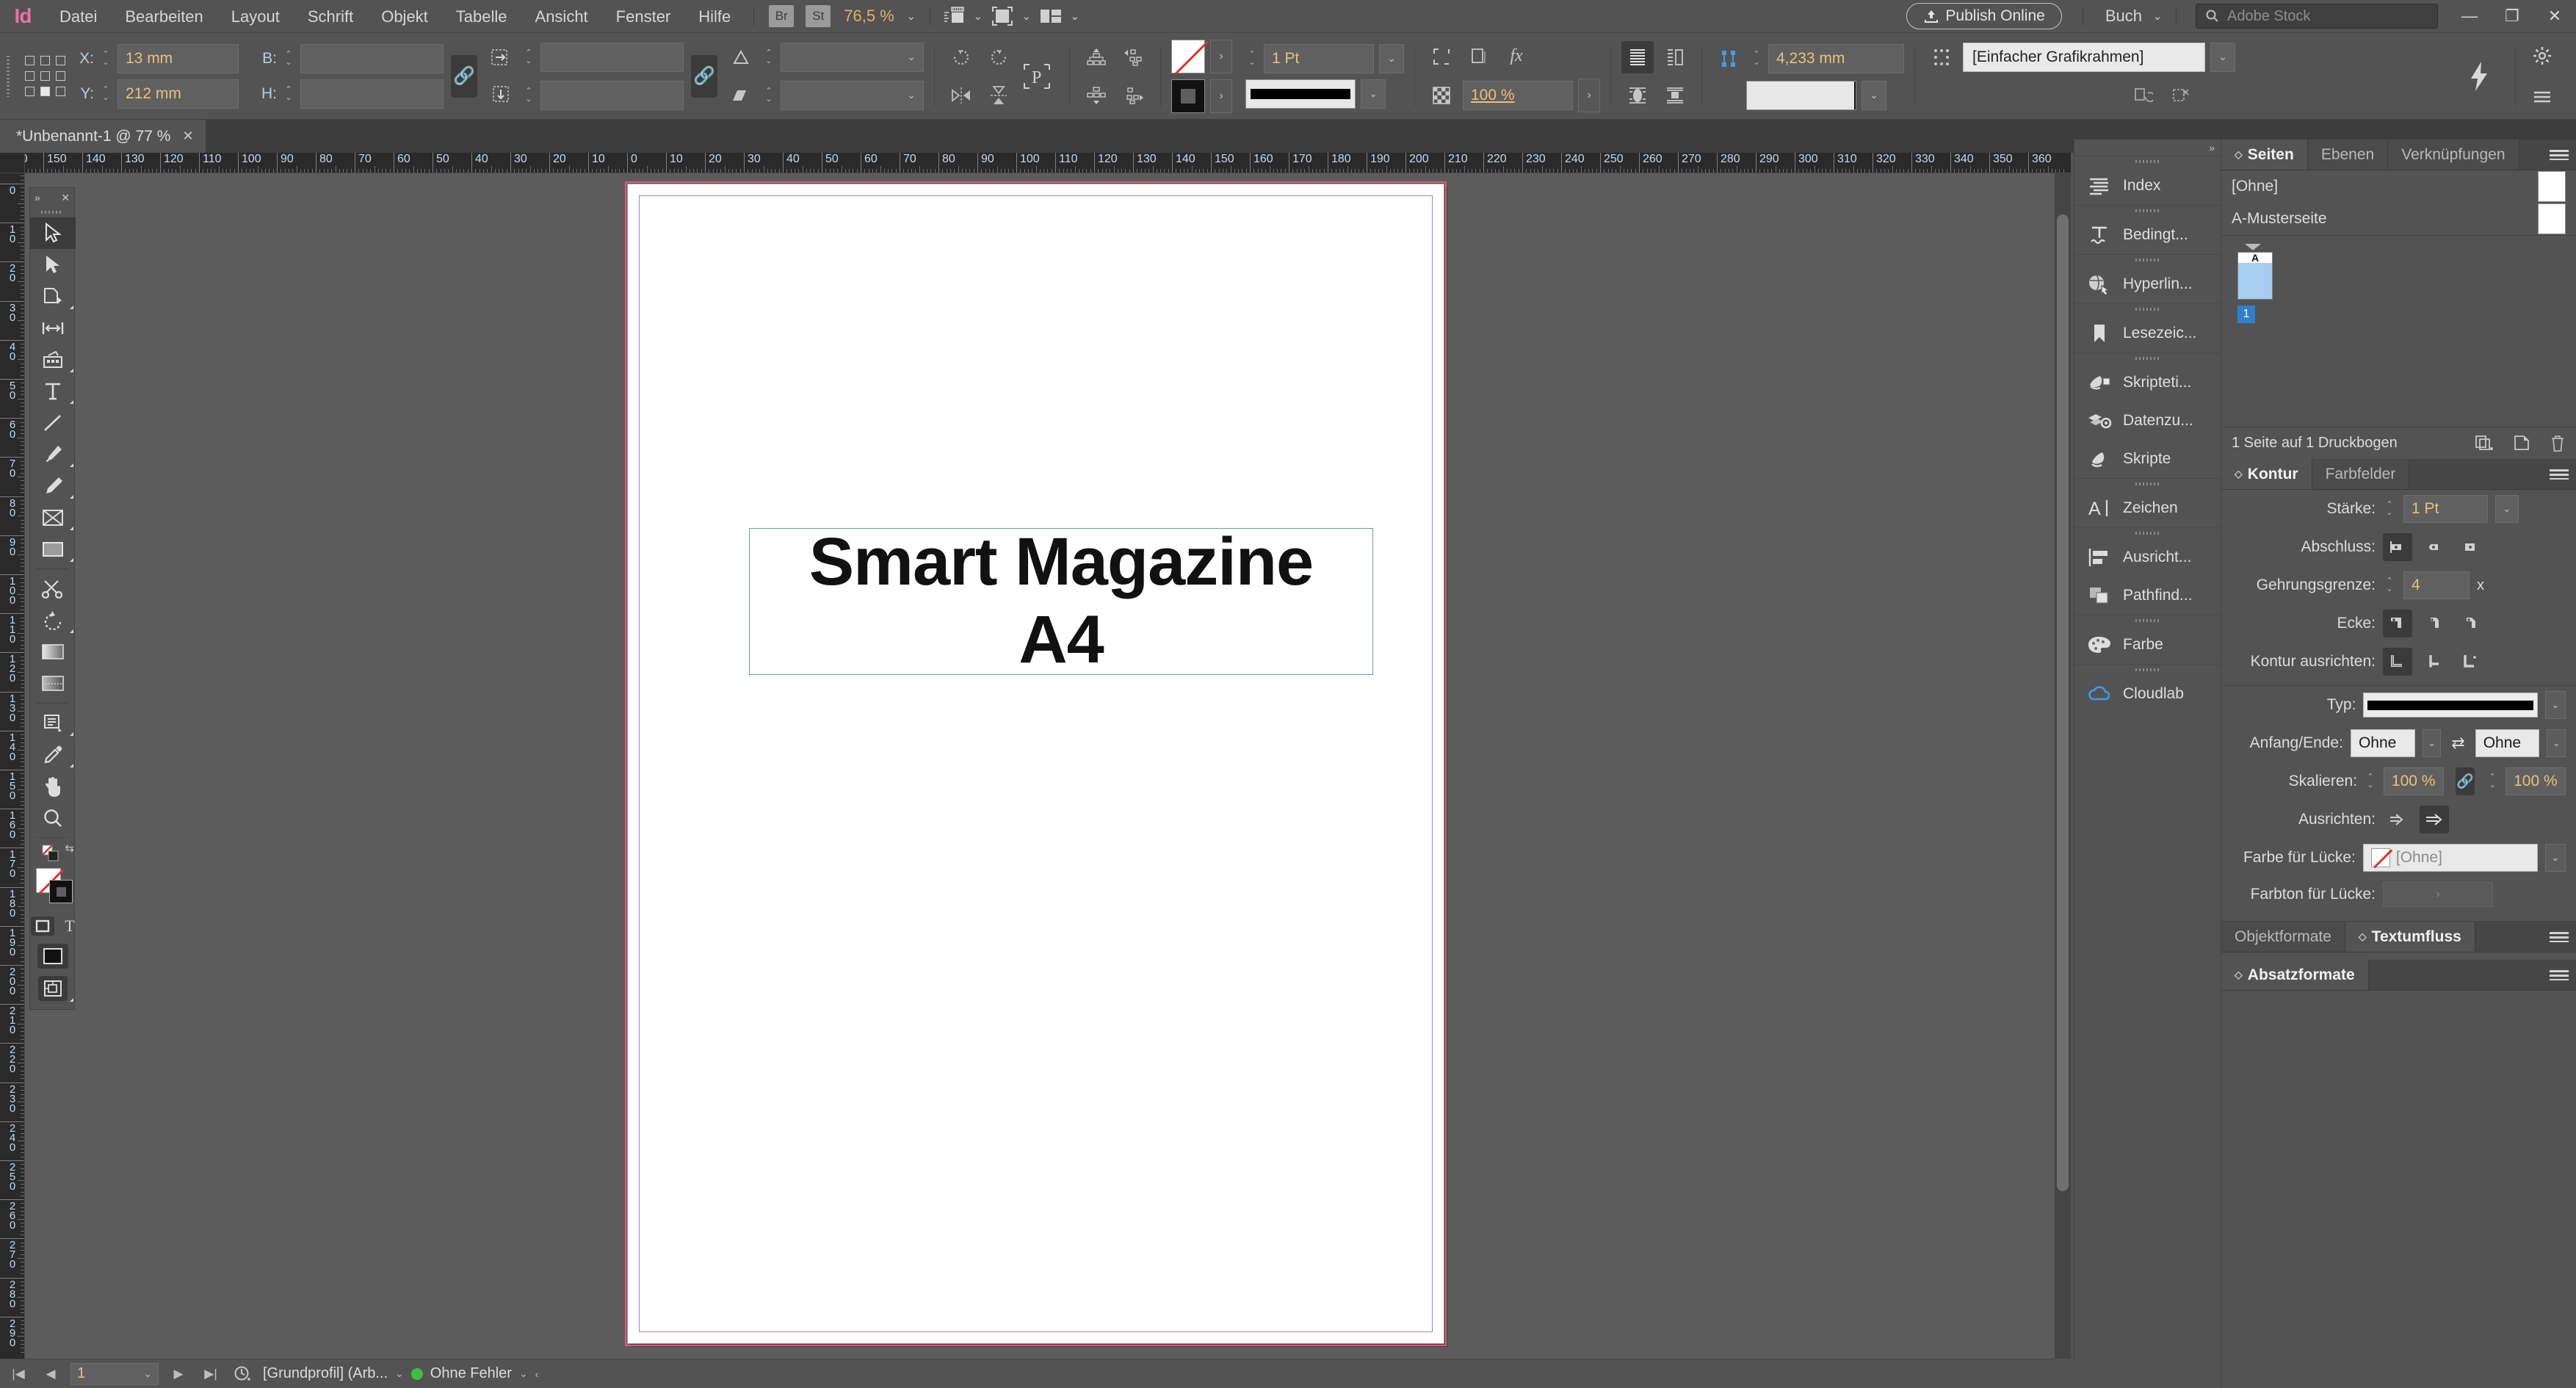  What do you see at coordinates (53, 956) in the screenshot?
I see `apply-color-button` at bounding box center [53, 956].